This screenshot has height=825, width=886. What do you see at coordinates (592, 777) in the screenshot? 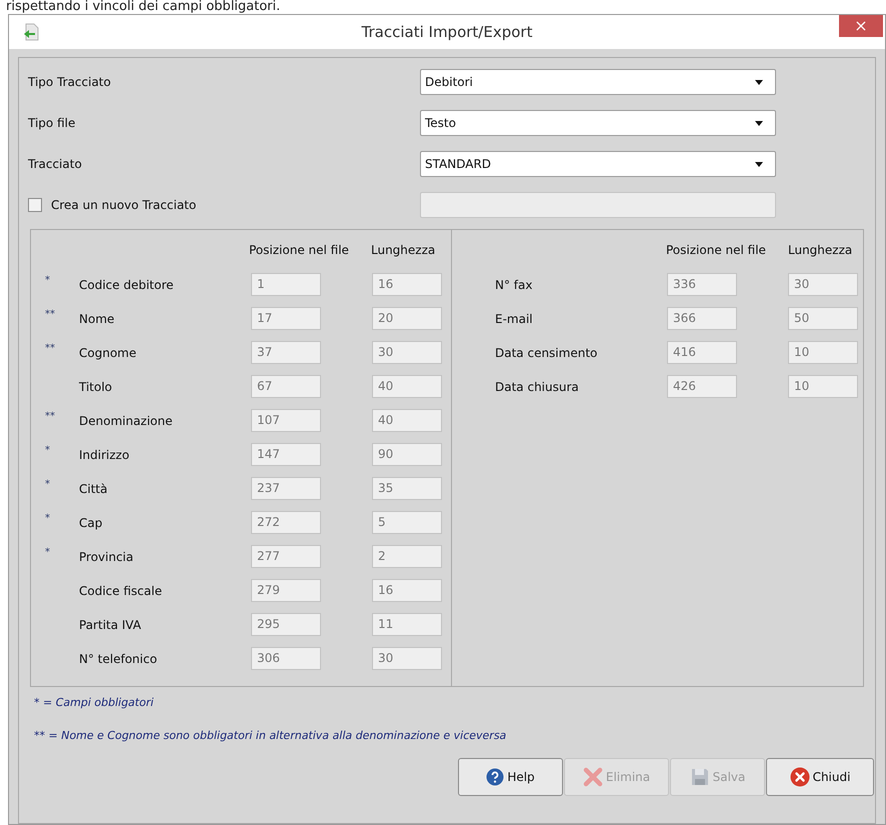
I see `cross-icon` at bounding box center [592, 777].